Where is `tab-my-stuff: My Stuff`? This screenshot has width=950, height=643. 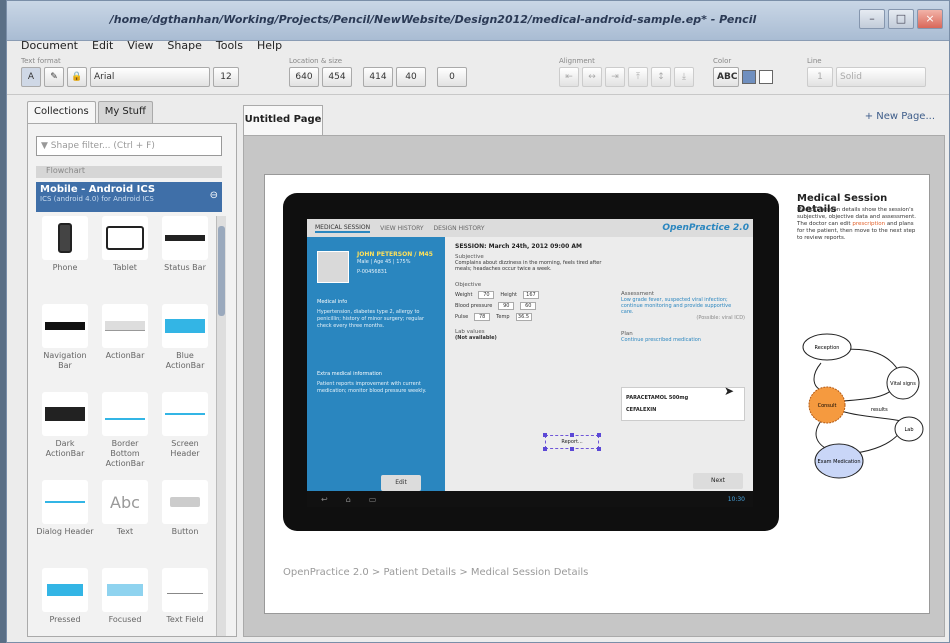
tab-my-stuff: My Stuff is located at coordinates (125, 112).